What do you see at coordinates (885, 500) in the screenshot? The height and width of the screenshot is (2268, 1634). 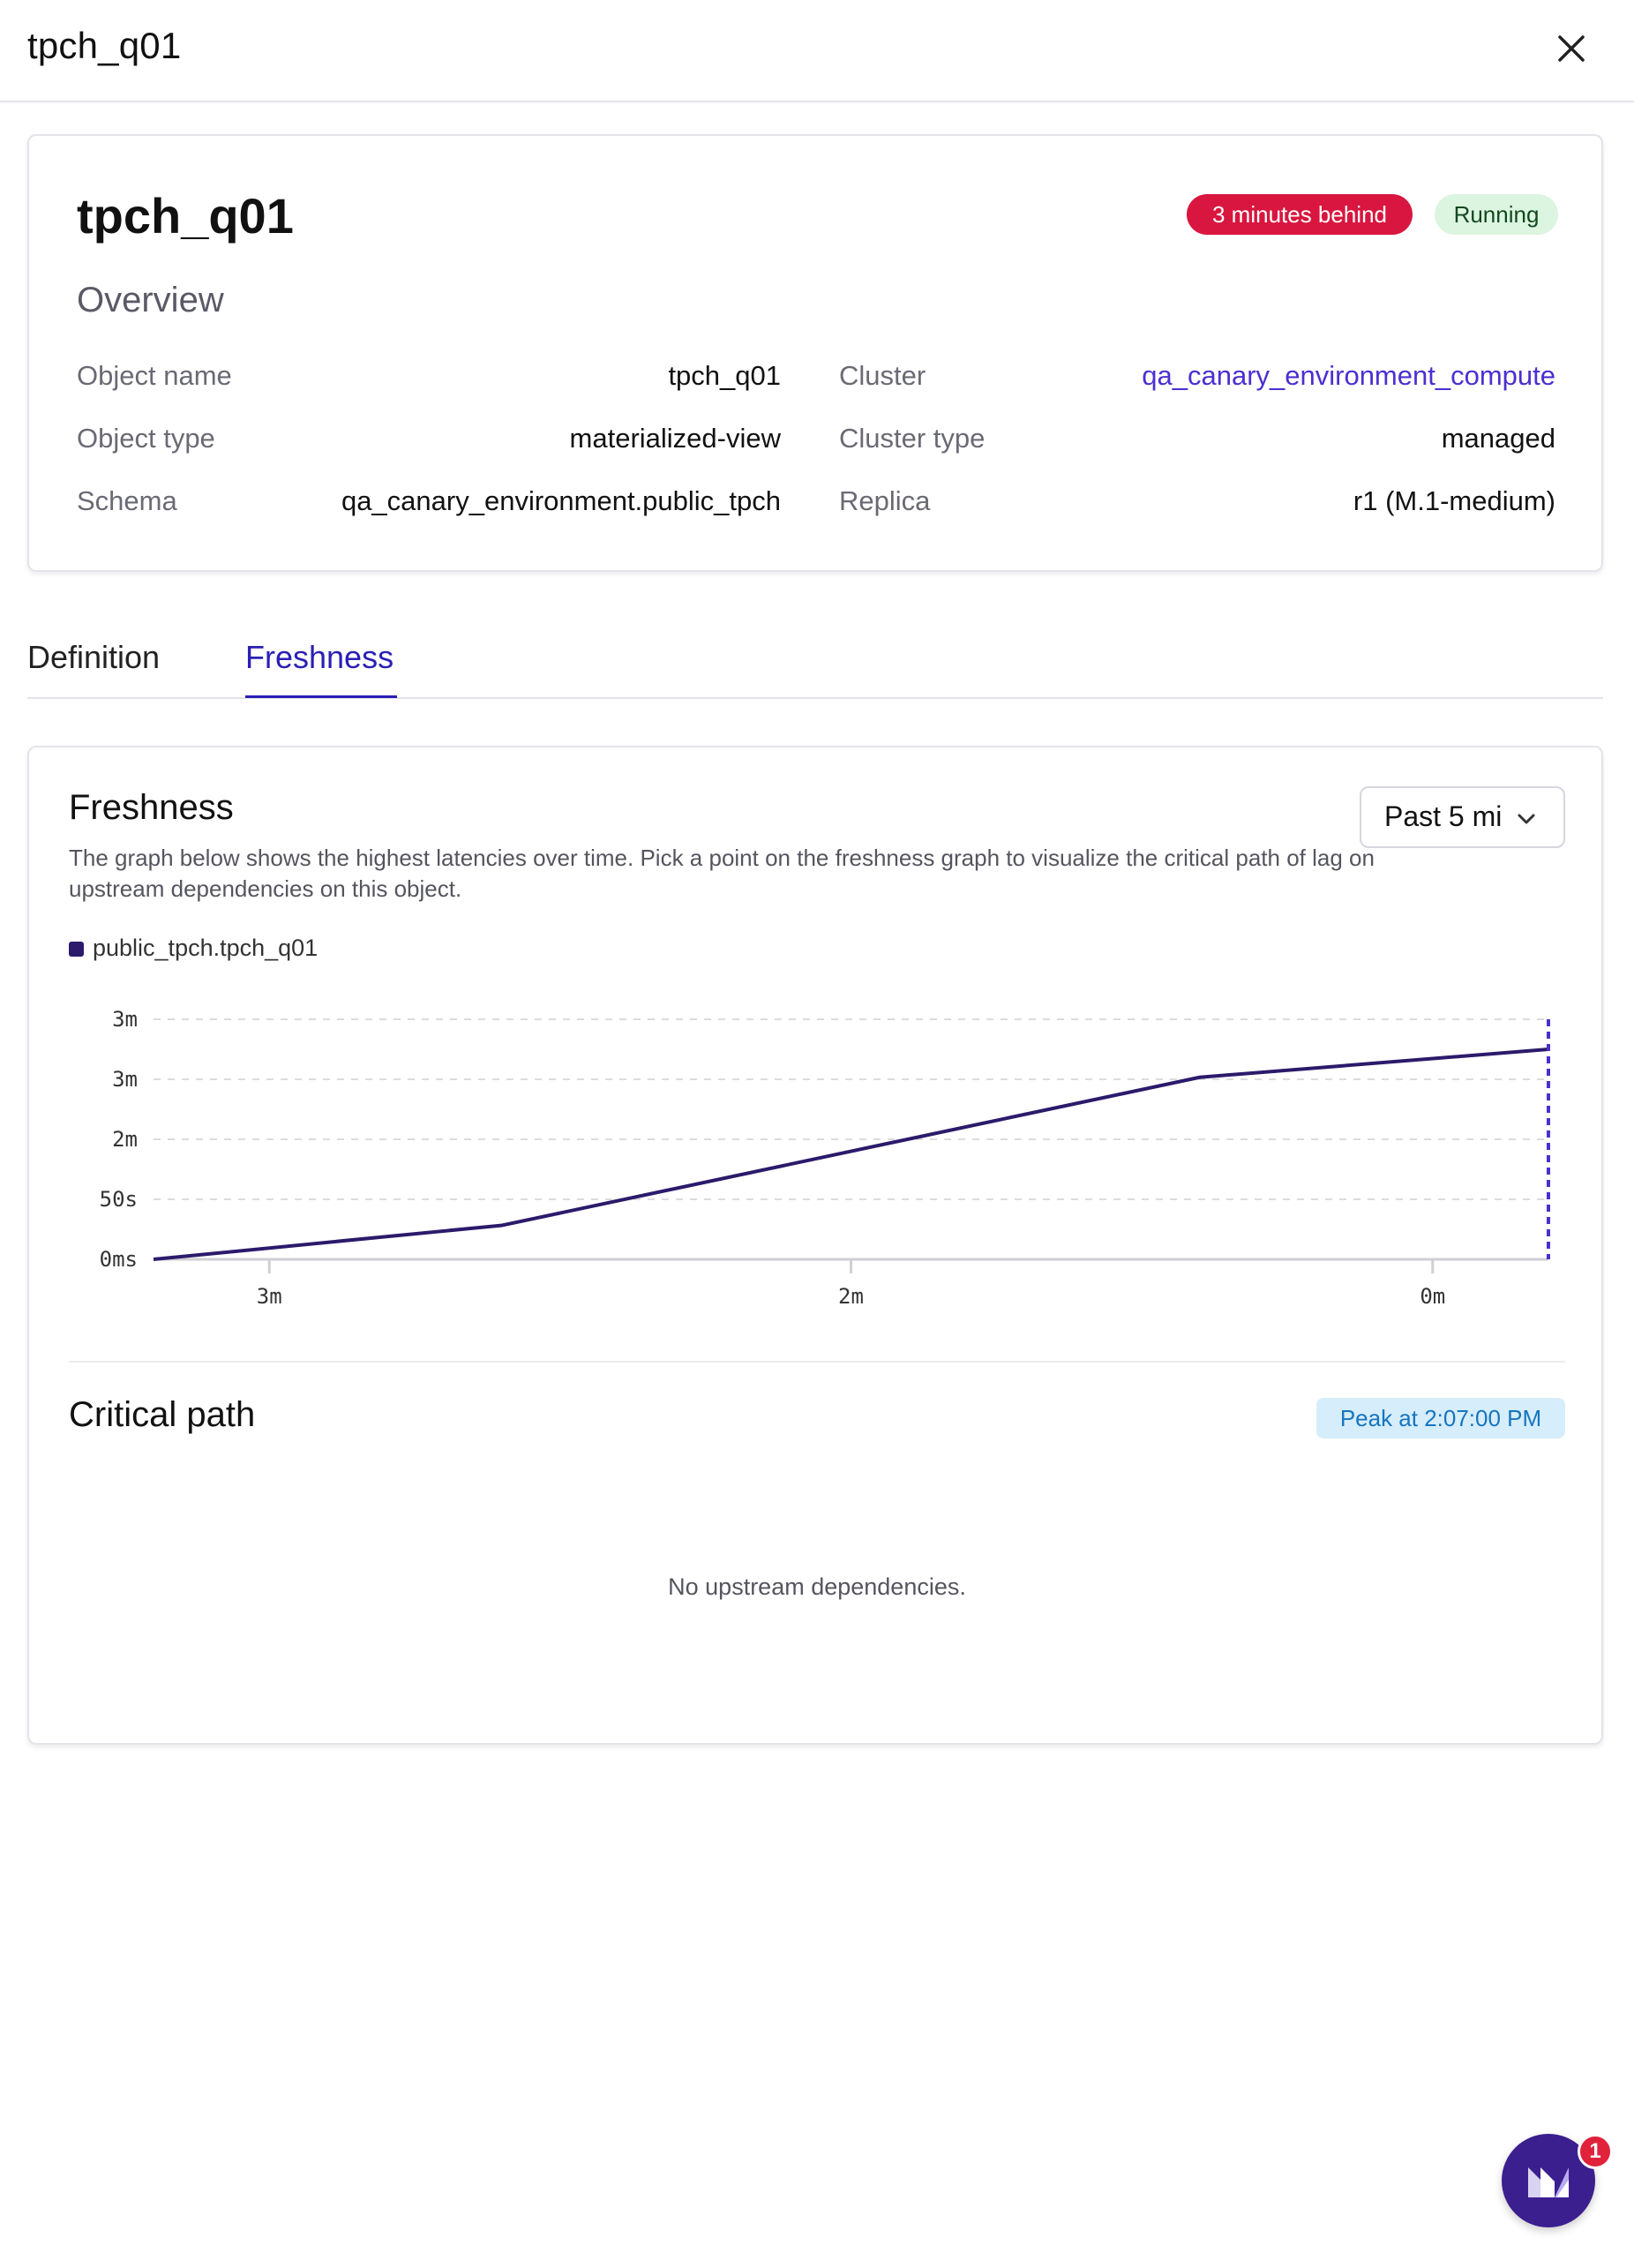 I see `replica-label: Replica` at bounding box center [885, 500].